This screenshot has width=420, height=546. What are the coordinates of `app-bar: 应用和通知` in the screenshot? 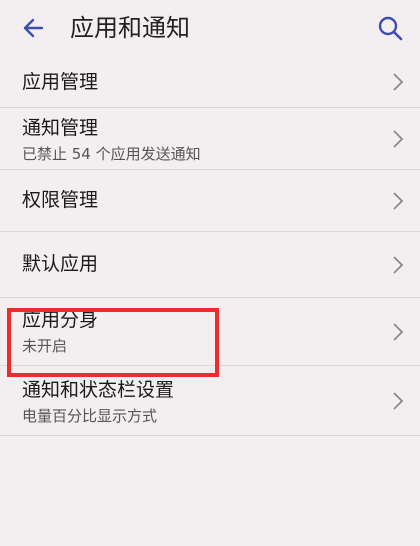 It's located at (210, 28).